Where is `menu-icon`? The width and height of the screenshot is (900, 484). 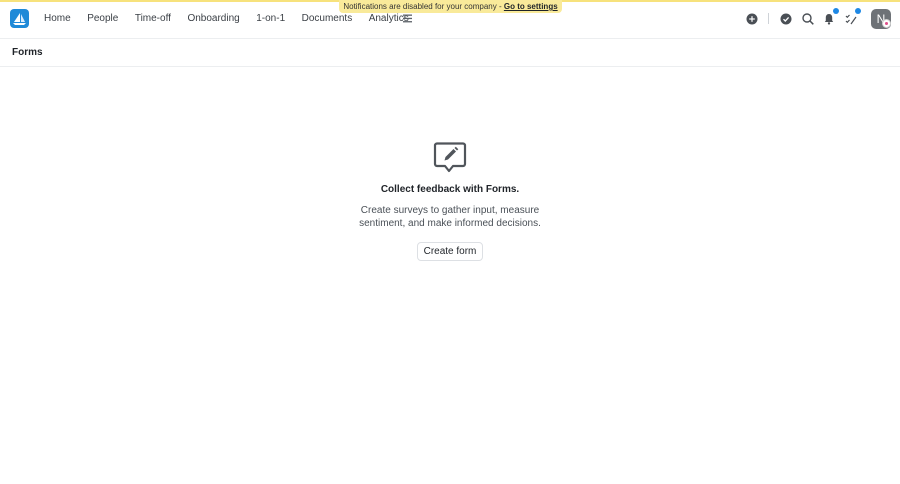
menu-icon is located at coordinates (407, 18).